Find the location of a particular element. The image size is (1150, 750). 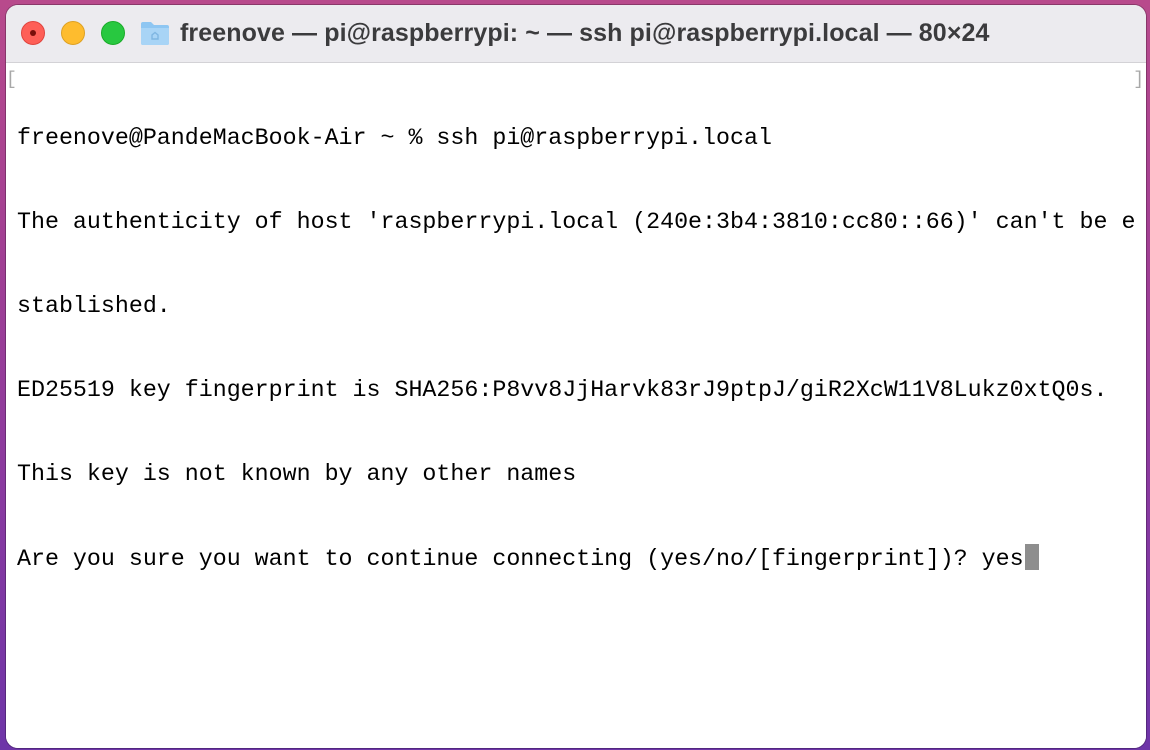

close-icon is located at coordinates (33, 33).